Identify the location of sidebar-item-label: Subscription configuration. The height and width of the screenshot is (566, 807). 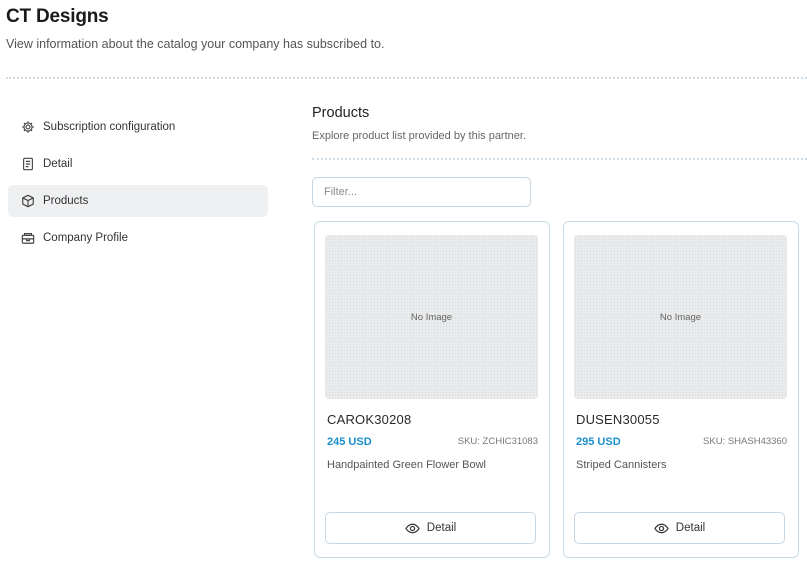
(109, 127).